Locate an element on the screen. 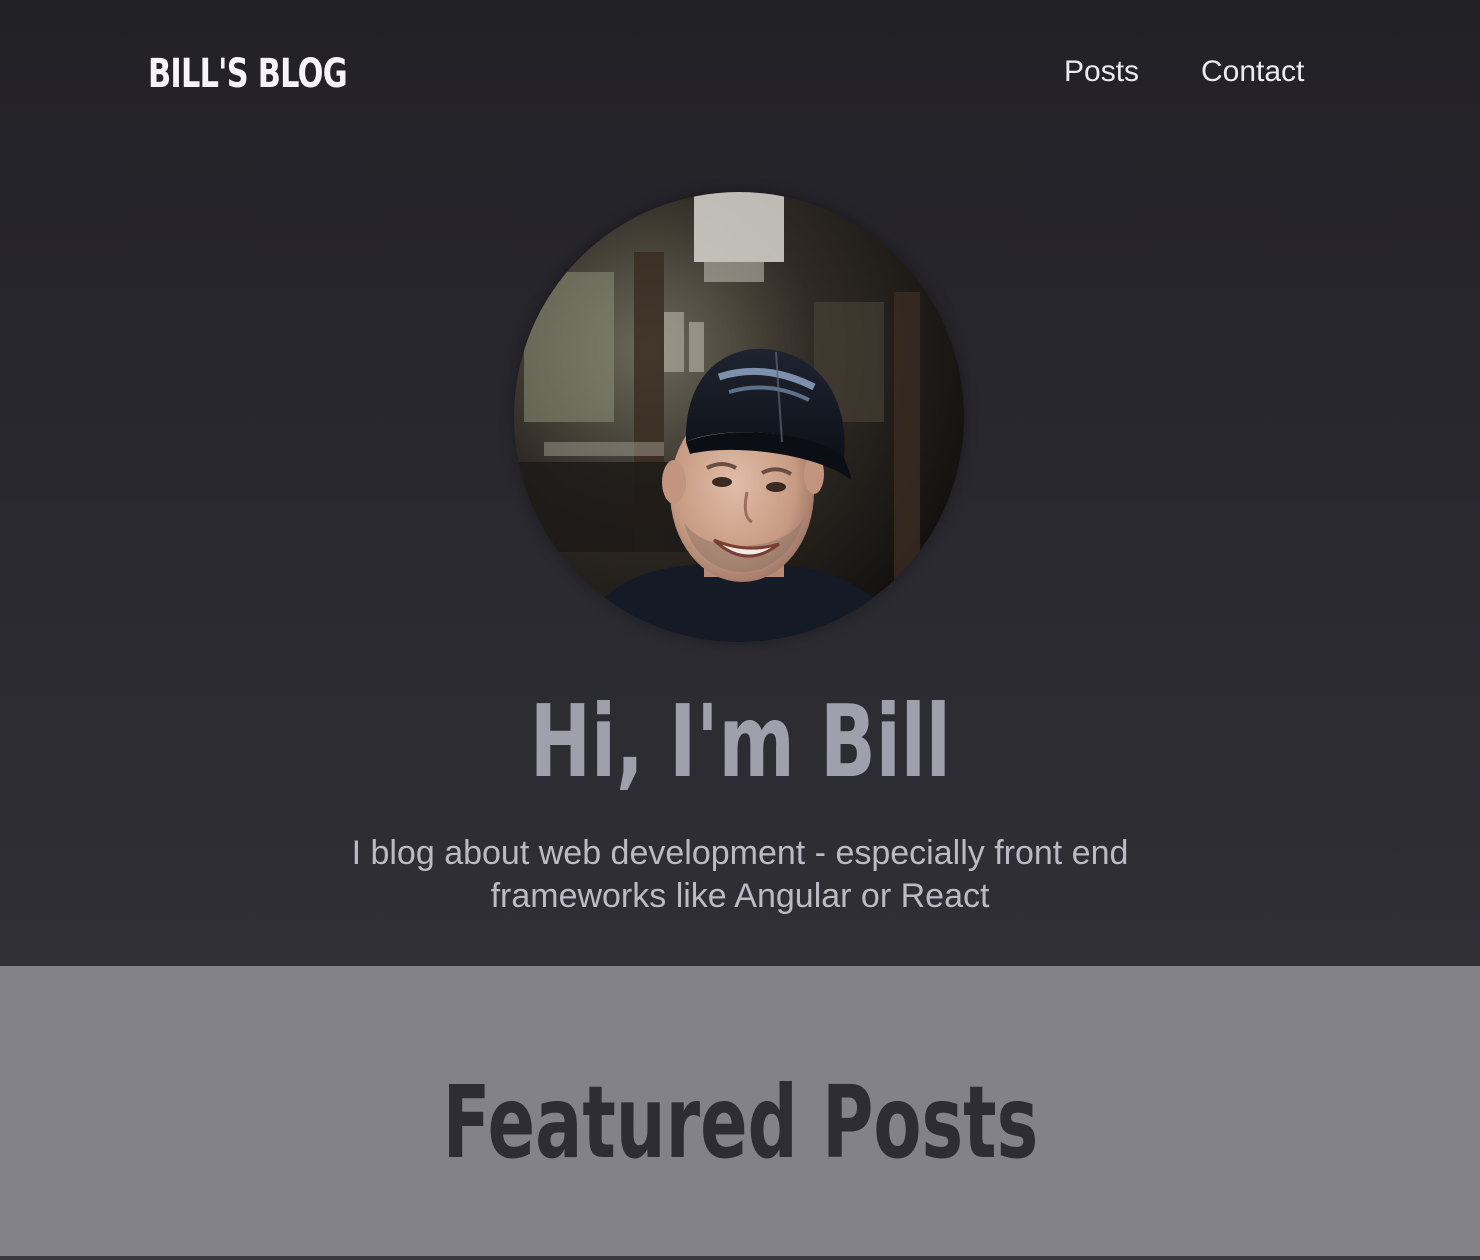  featured-heading-text: Featured Posts is located at coordinates (740, 1122).